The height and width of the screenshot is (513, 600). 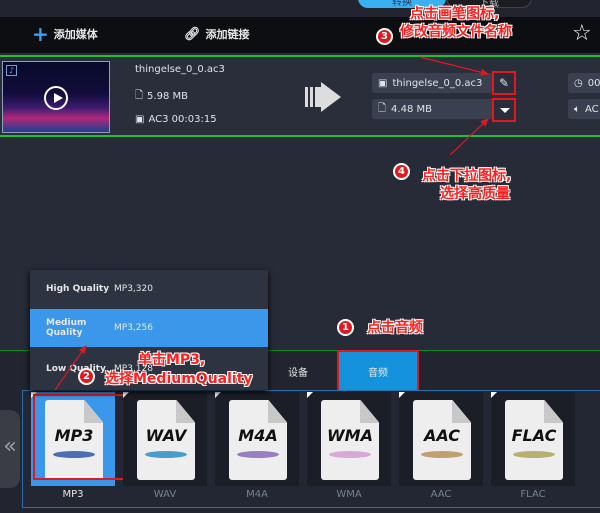 I want to click on step-3-badge: 3, so click(x=384, y=36).